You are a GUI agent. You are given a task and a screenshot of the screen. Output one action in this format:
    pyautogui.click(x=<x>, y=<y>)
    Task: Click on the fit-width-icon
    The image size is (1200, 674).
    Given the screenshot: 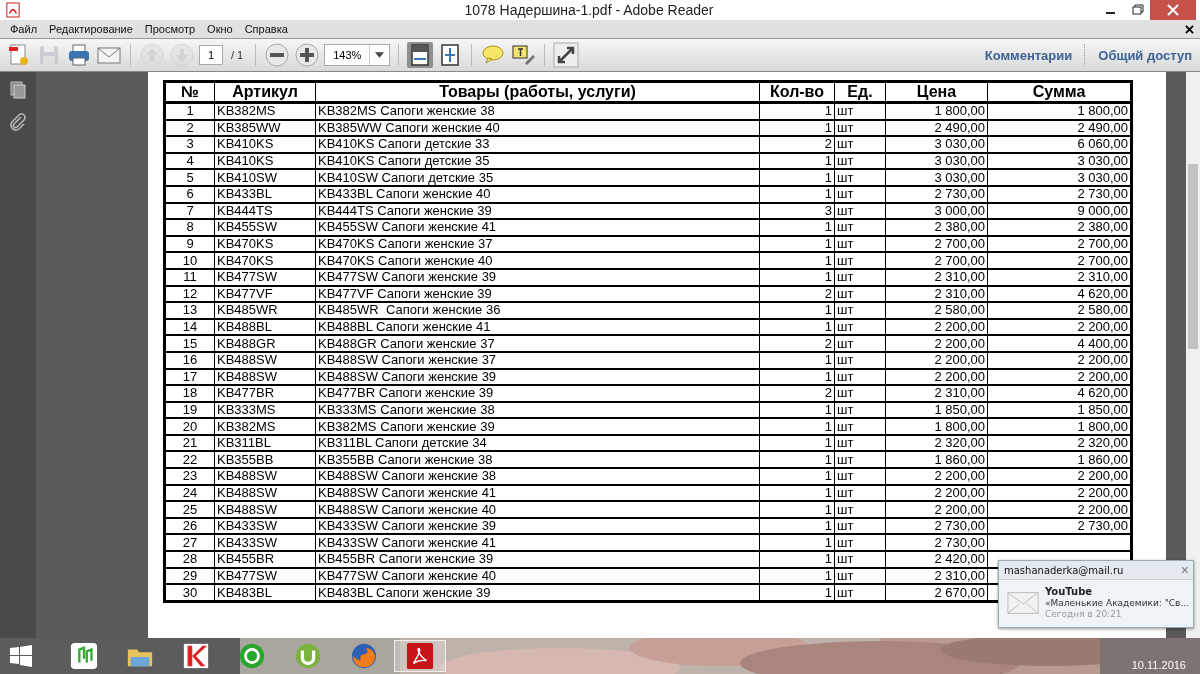 What is the action you would take?
    pyautogui.click(x=420, y=55)
    